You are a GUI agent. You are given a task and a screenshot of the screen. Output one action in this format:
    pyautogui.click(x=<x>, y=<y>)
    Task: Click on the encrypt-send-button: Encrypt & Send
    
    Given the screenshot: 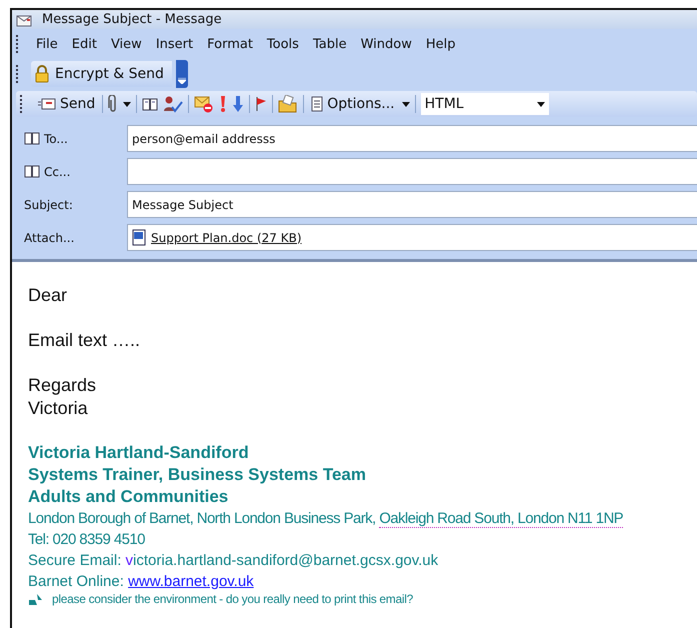 What is the action you would take?
    pyautogui.click(x=101, y=74)
    